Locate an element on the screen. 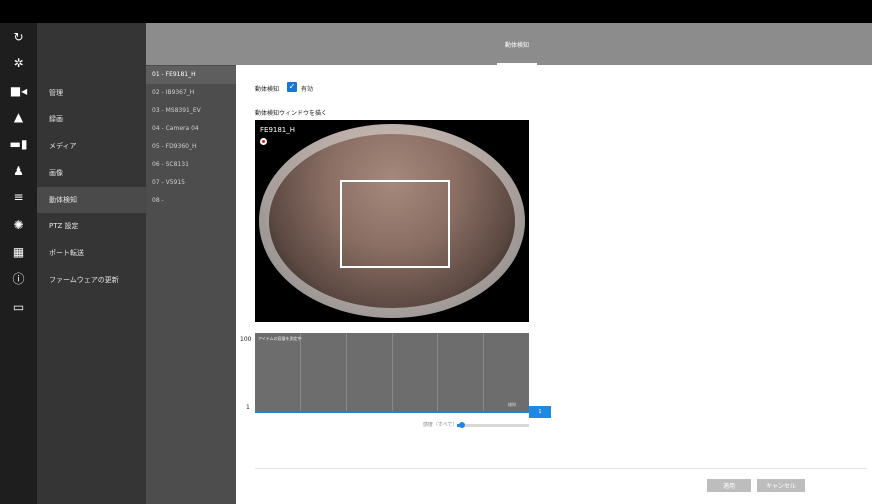 This screenshot has width=872, height=504. gear-icon: ✲ is located at coordinates (18, 63).